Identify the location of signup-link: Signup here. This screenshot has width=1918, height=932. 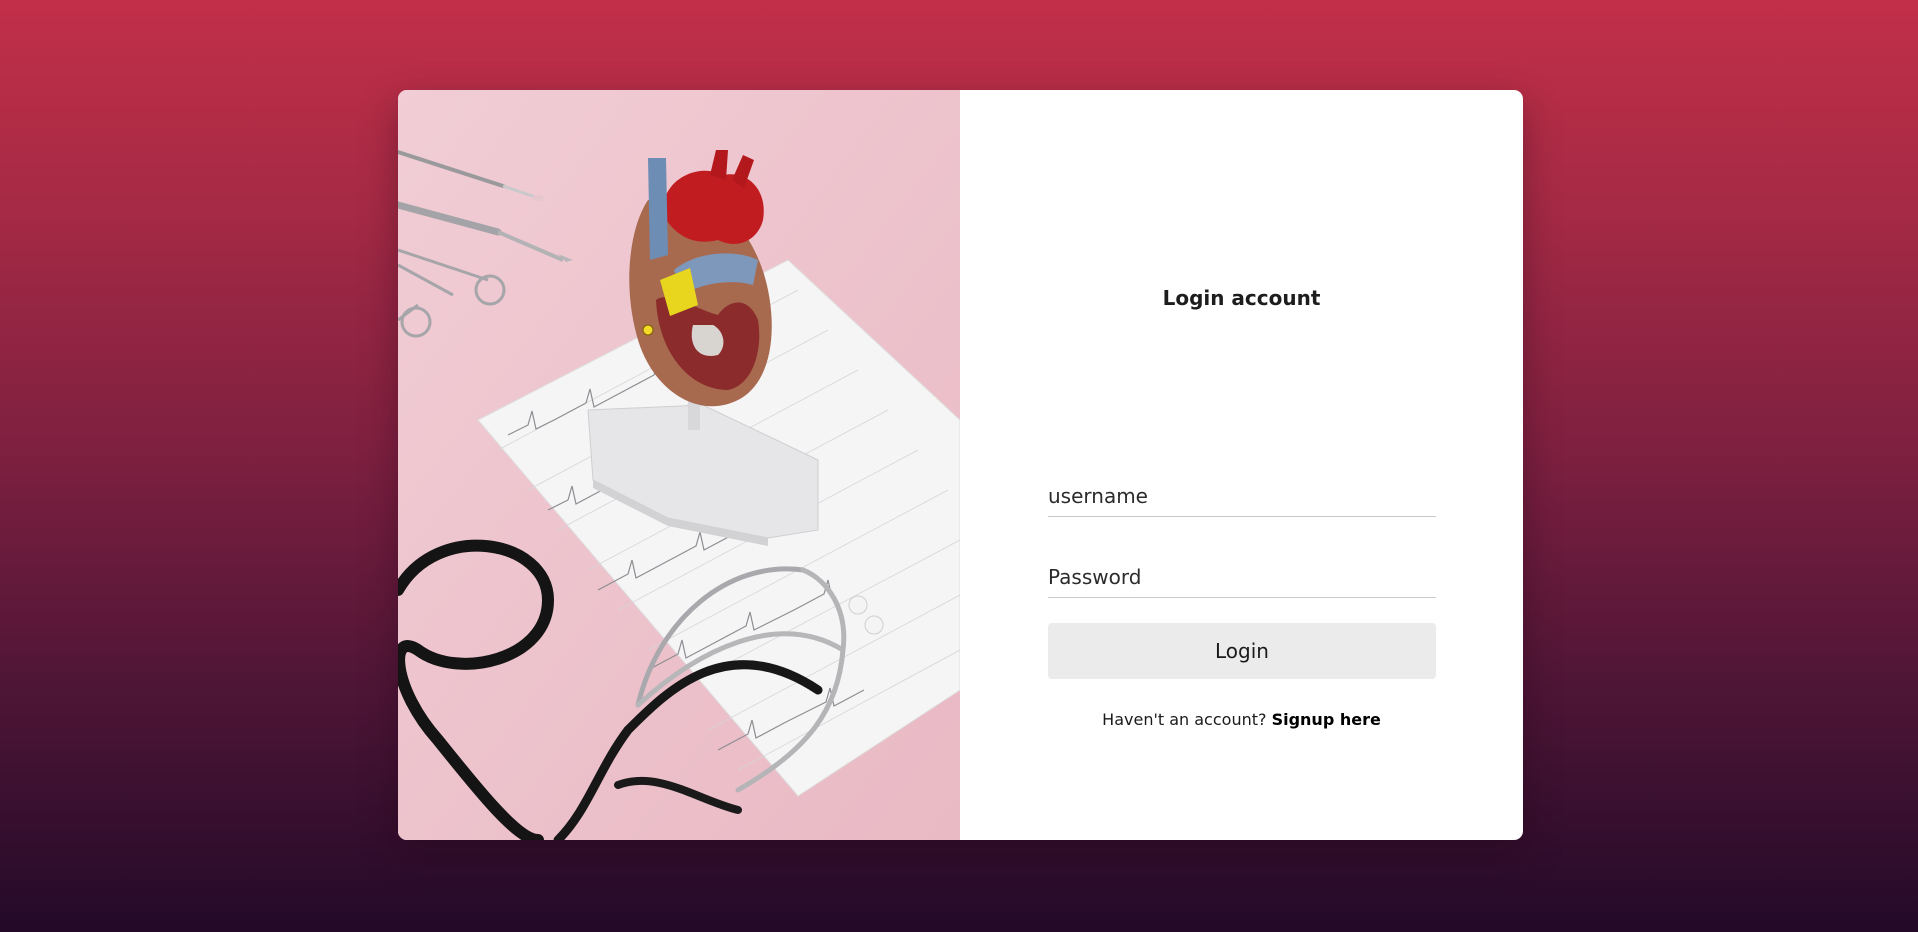
(1326, 719).